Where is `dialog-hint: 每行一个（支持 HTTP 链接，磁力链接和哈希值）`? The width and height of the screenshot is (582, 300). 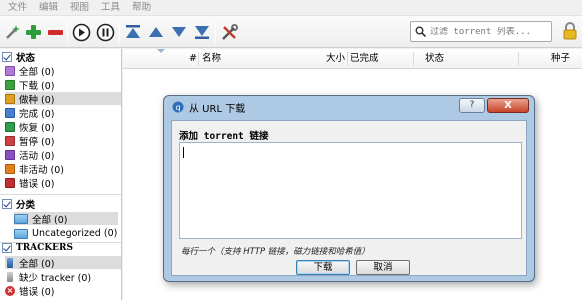 dialog-hint: 每行一个（支持 HTTP 链接，磁力链接和哈希值） is located at coordinates (275, 252).